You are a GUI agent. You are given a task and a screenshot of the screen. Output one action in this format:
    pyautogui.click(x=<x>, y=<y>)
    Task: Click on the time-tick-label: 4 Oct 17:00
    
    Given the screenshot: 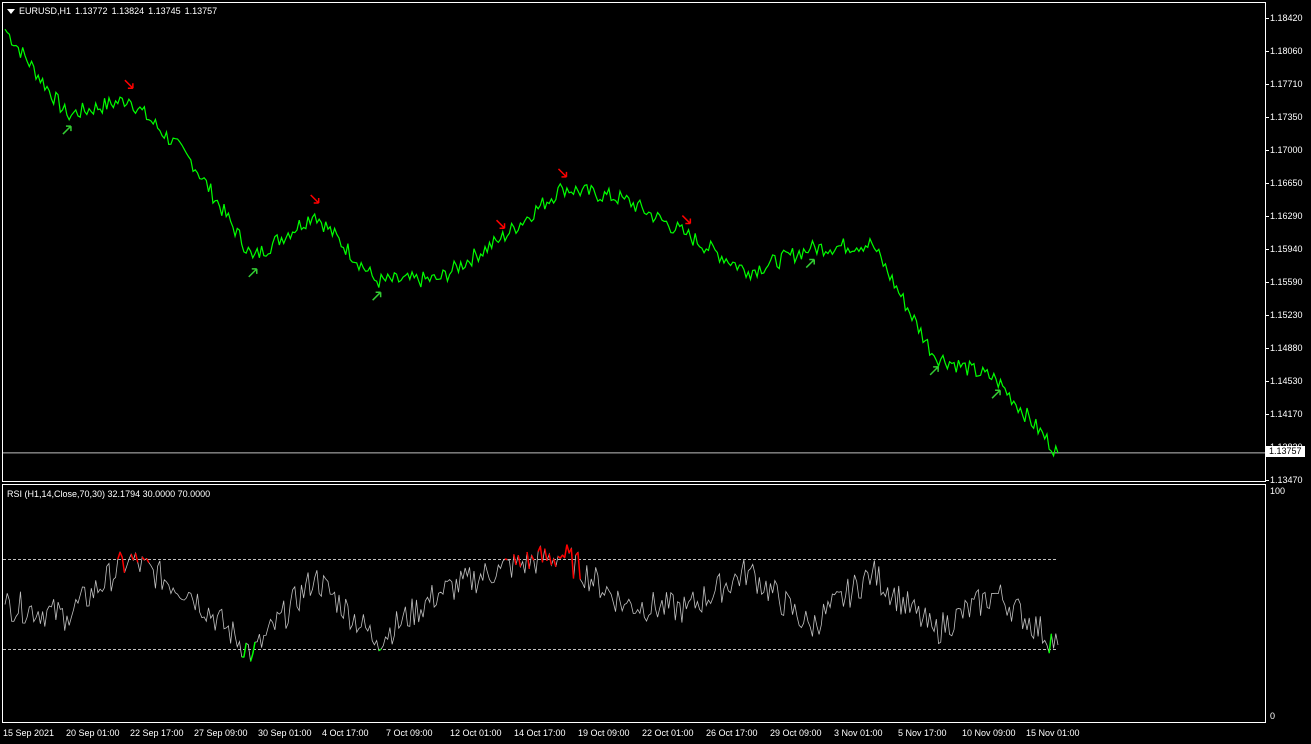 What is the action you would take?
    pyautogui.click(x=345, y=733)
    